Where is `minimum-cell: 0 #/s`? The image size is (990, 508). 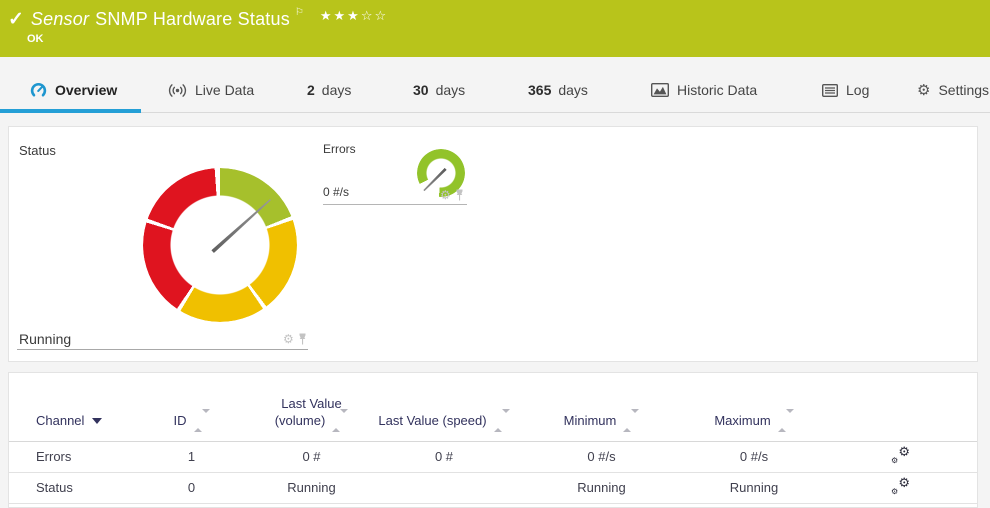 minimum-cell: 0 #/s is located at coordinates (601, 457).